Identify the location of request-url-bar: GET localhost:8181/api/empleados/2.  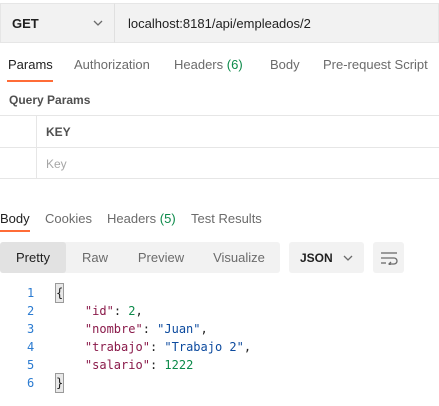
(219, 23).